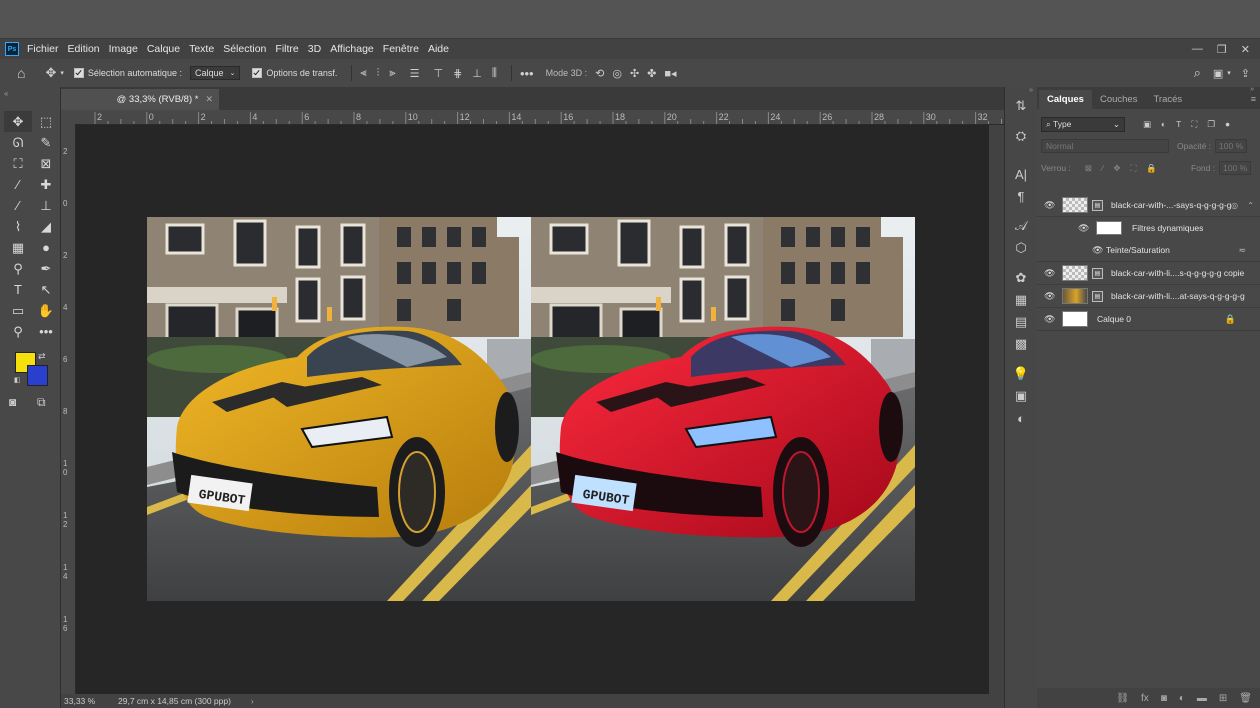  What do you see at coordinates (18, 142) in the screenshot?
I see `lasso-tool-icon: ᘏ` at bounding box center [18, 142].